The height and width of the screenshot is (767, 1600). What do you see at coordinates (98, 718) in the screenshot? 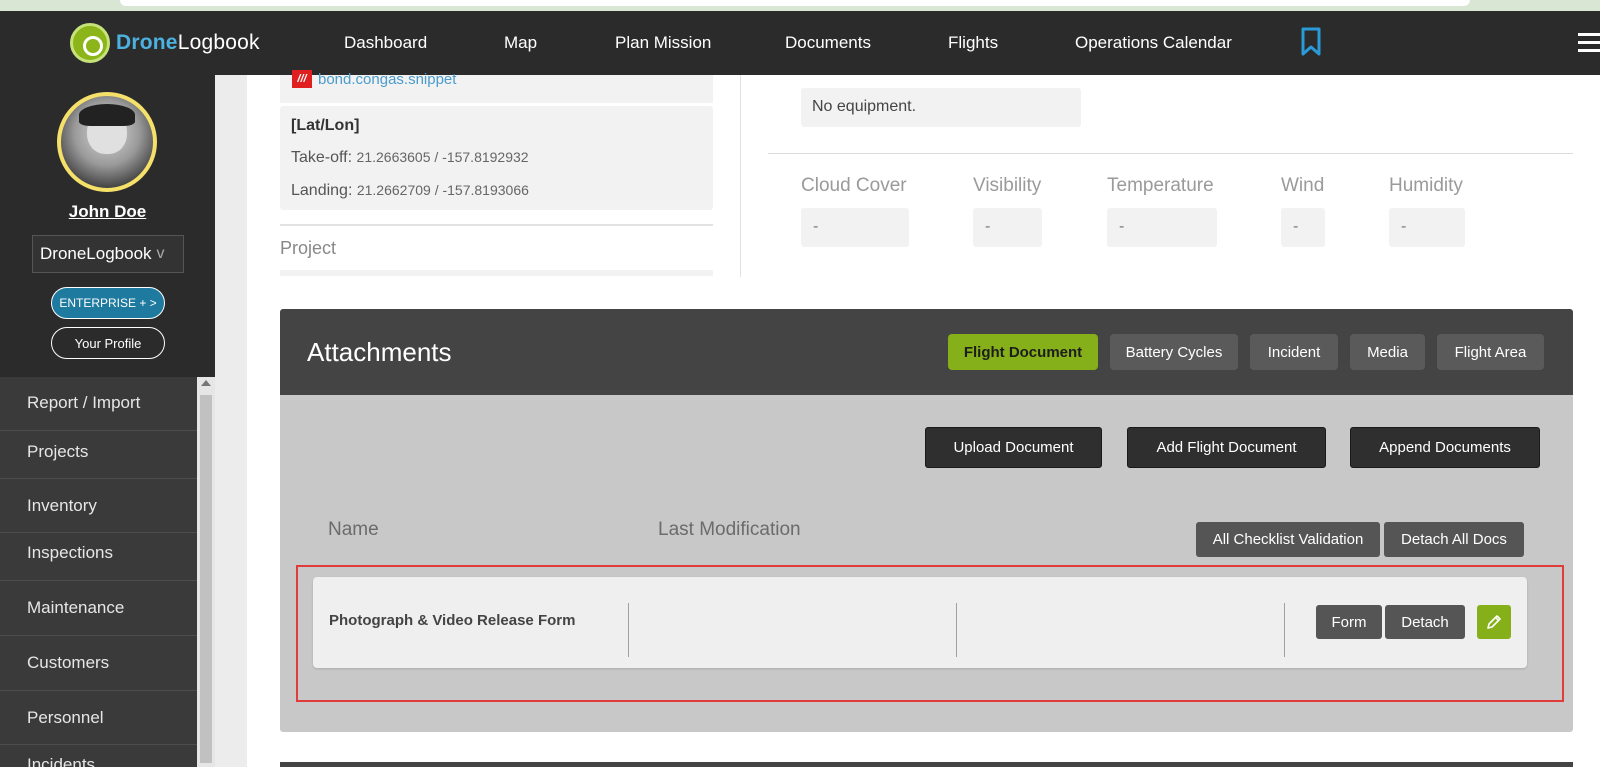
I see `sidebar-item-personnel: Personnel` at bounding box center [98, 718].